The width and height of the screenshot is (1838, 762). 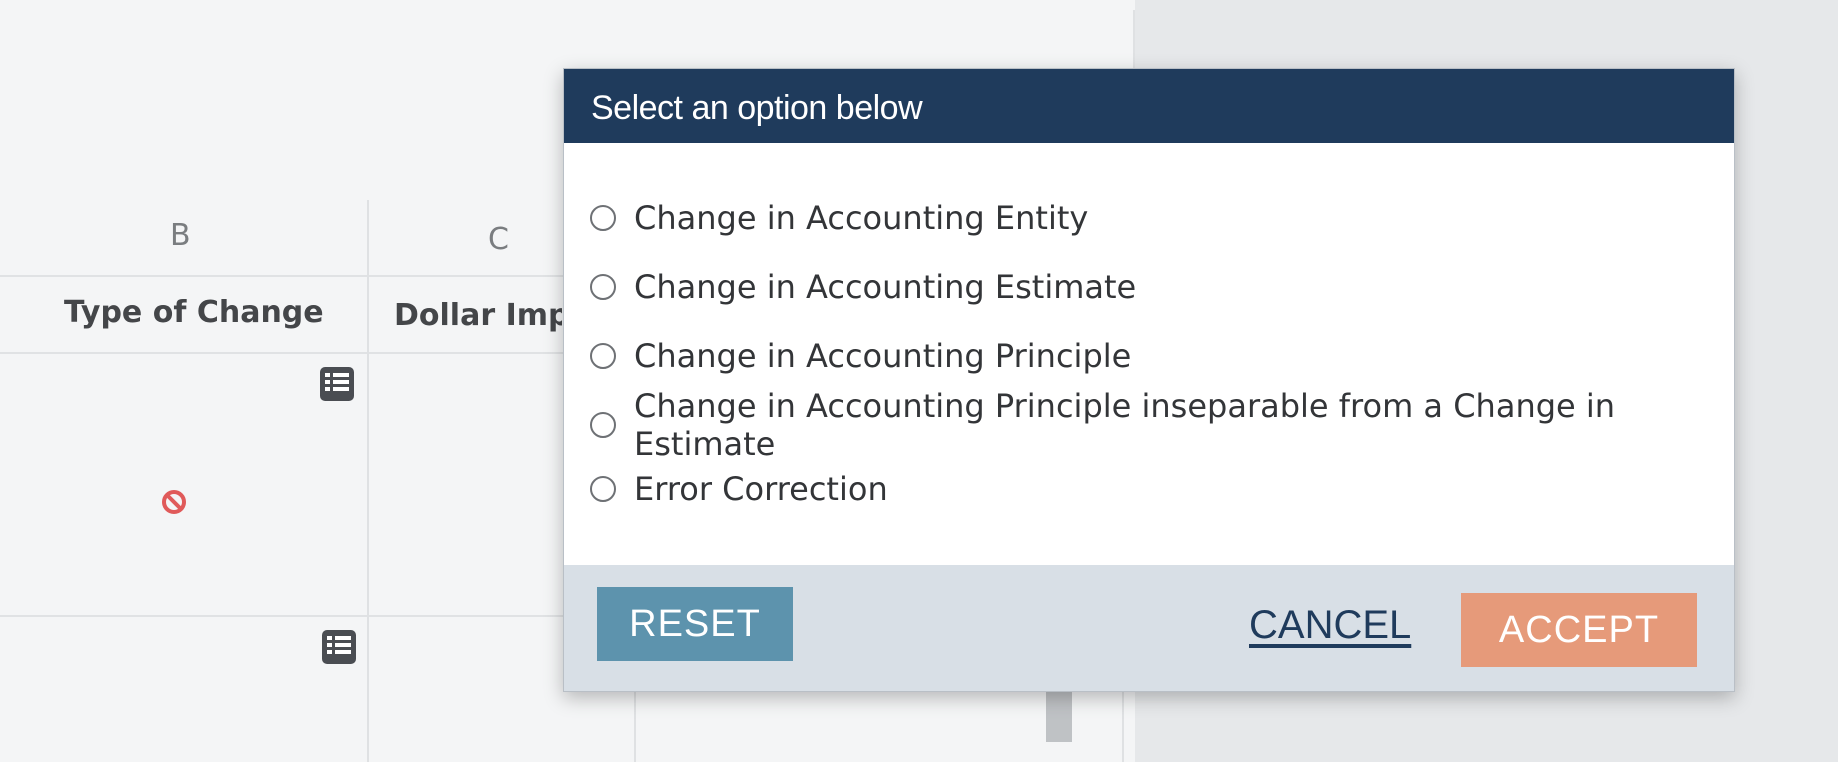 I want to click on reset-button: RESET, so click(x=695, y=624).